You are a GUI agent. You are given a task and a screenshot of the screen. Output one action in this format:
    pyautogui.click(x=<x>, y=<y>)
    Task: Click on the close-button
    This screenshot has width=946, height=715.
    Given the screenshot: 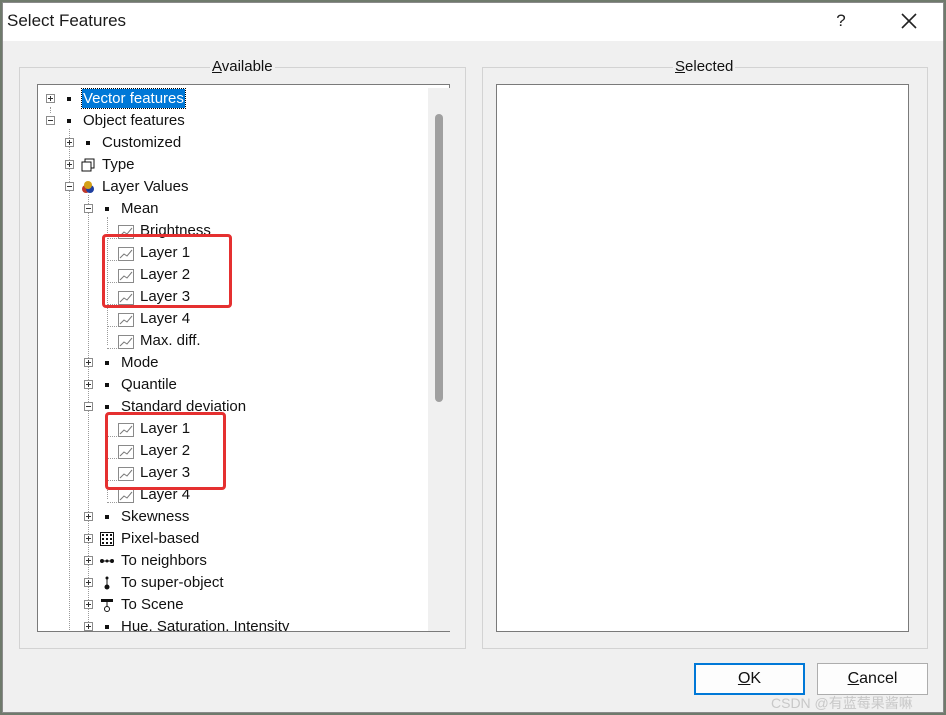 What is the action you would take?
    pyautogui.click(x=909, y=21)
    